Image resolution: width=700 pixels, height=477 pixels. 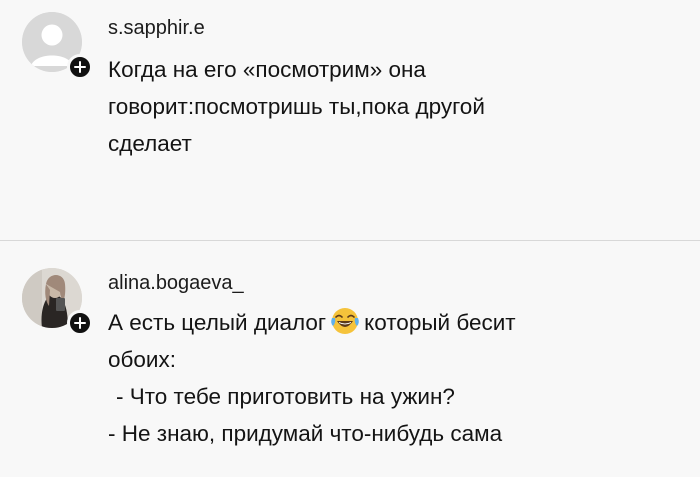 What do you see at coordinates (217, 322) in the screenshot?
I see `comment-line-part: А есть целый диалог` at bounding box center [217, 322].